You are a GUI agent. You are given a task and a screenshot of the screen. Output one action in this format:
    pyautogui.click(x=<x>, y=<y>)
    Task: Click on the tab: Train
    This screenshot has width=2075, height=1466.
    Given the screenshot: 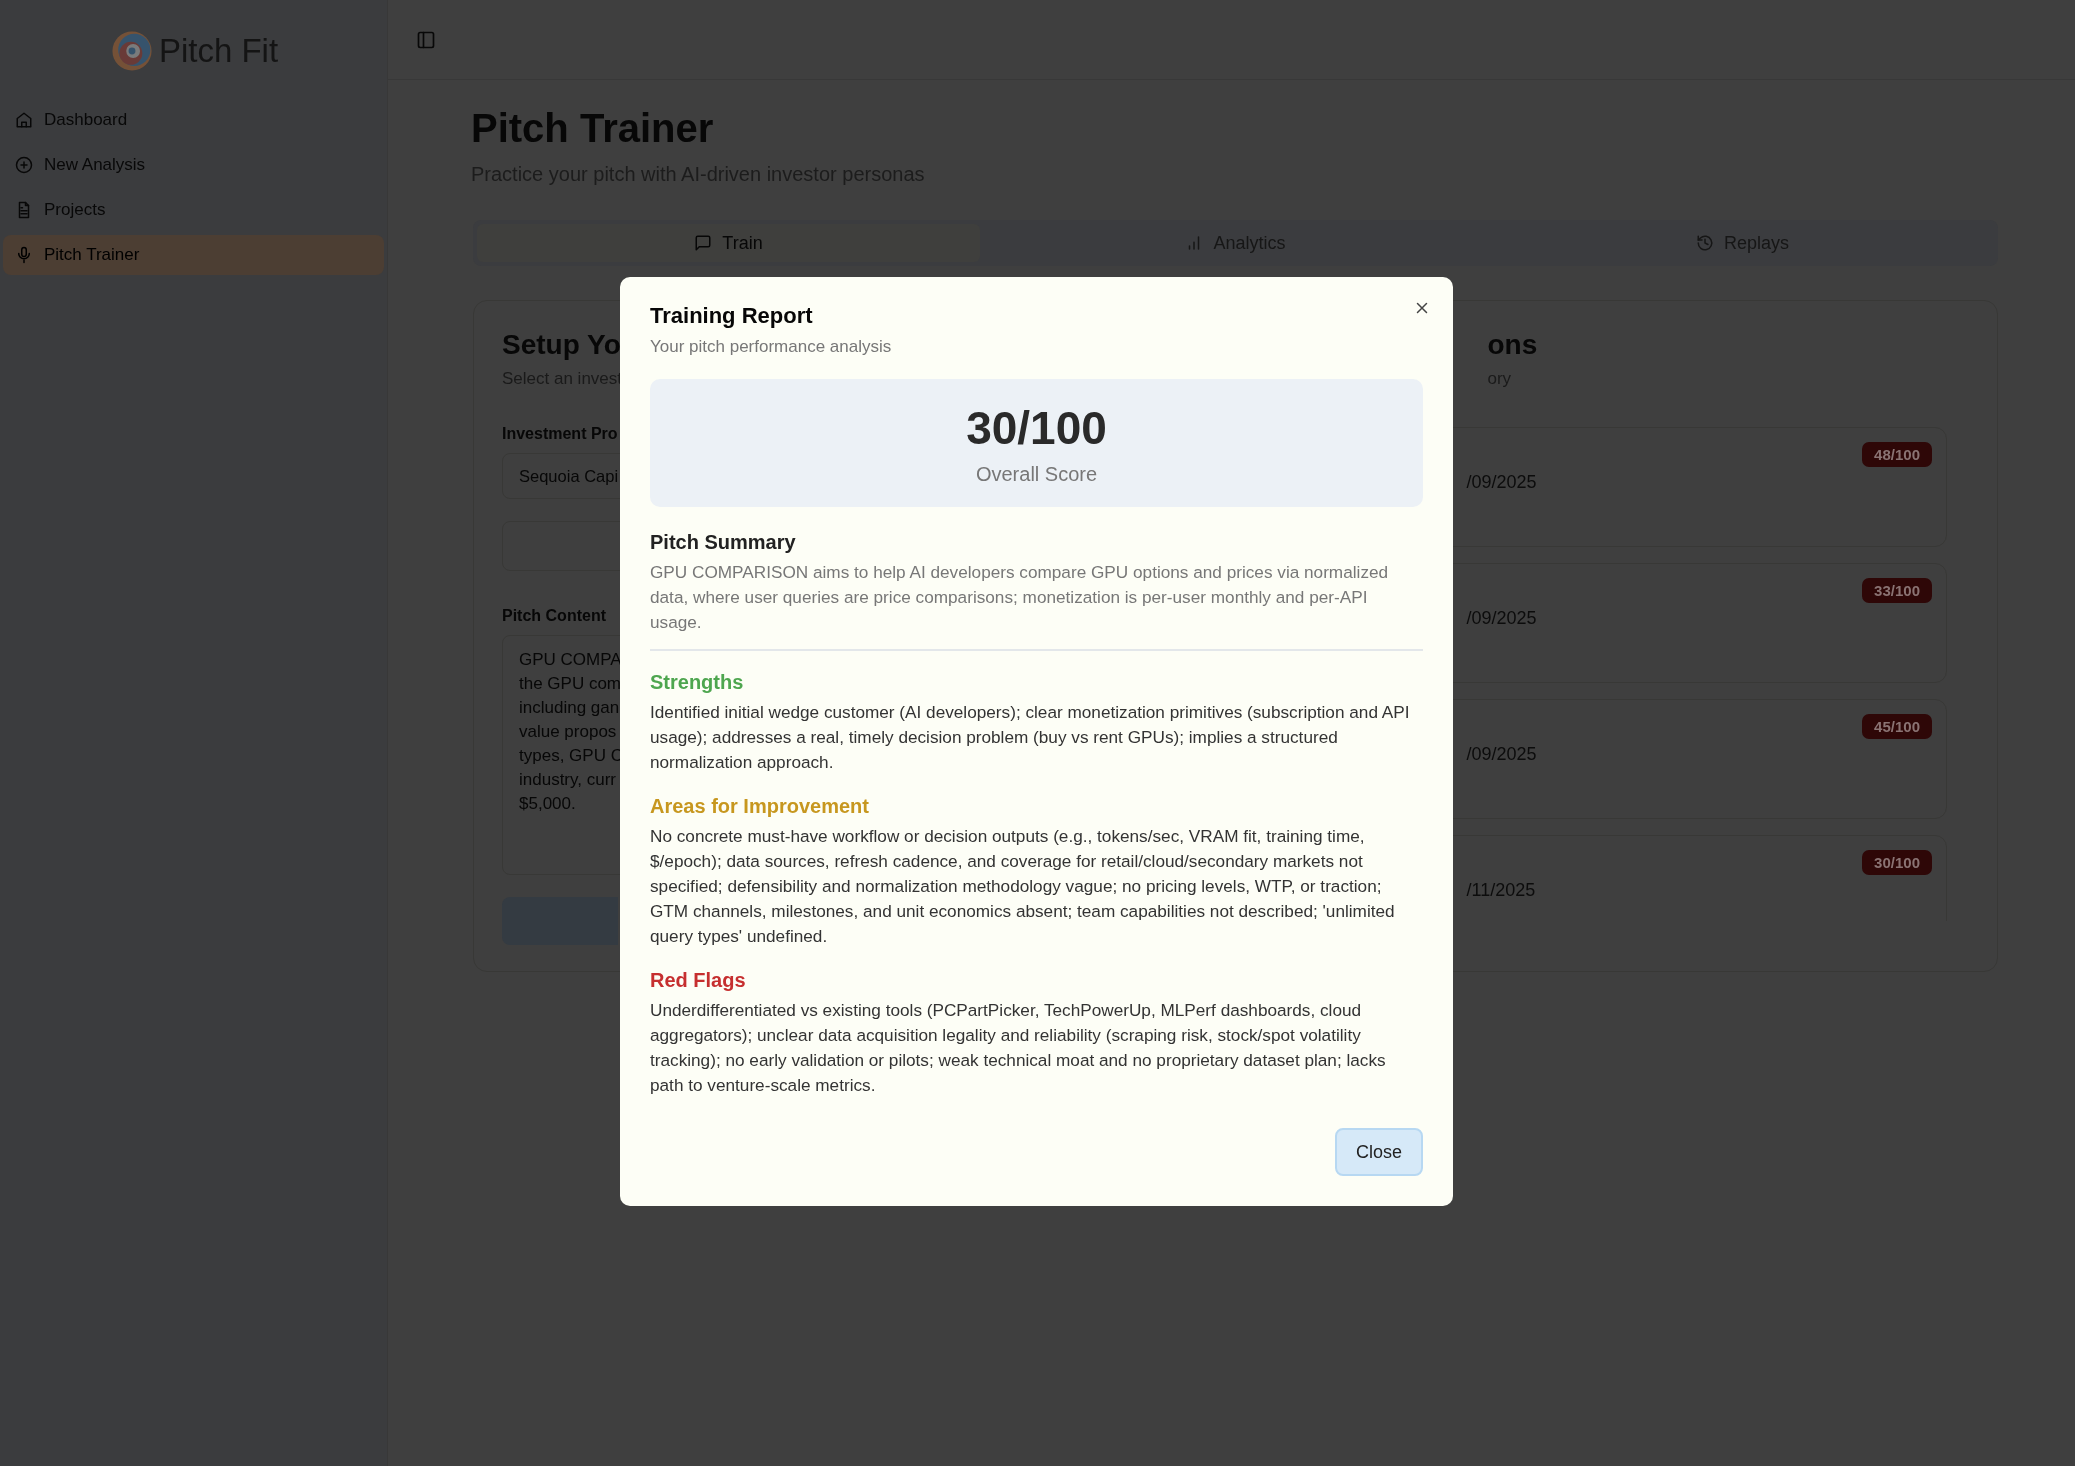 What is the action you would take?
    pyautogui.click(x=728, y=243)
    